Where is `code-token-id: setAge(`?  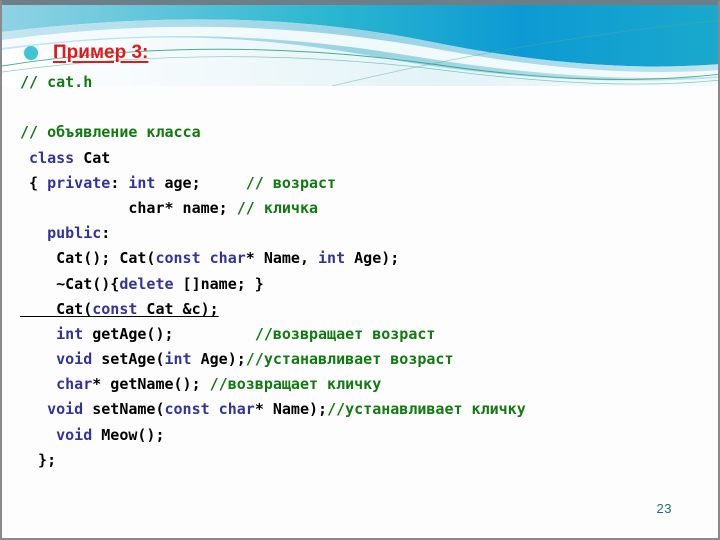 code-token-id: setAge( is located at coordinates (128, 359).